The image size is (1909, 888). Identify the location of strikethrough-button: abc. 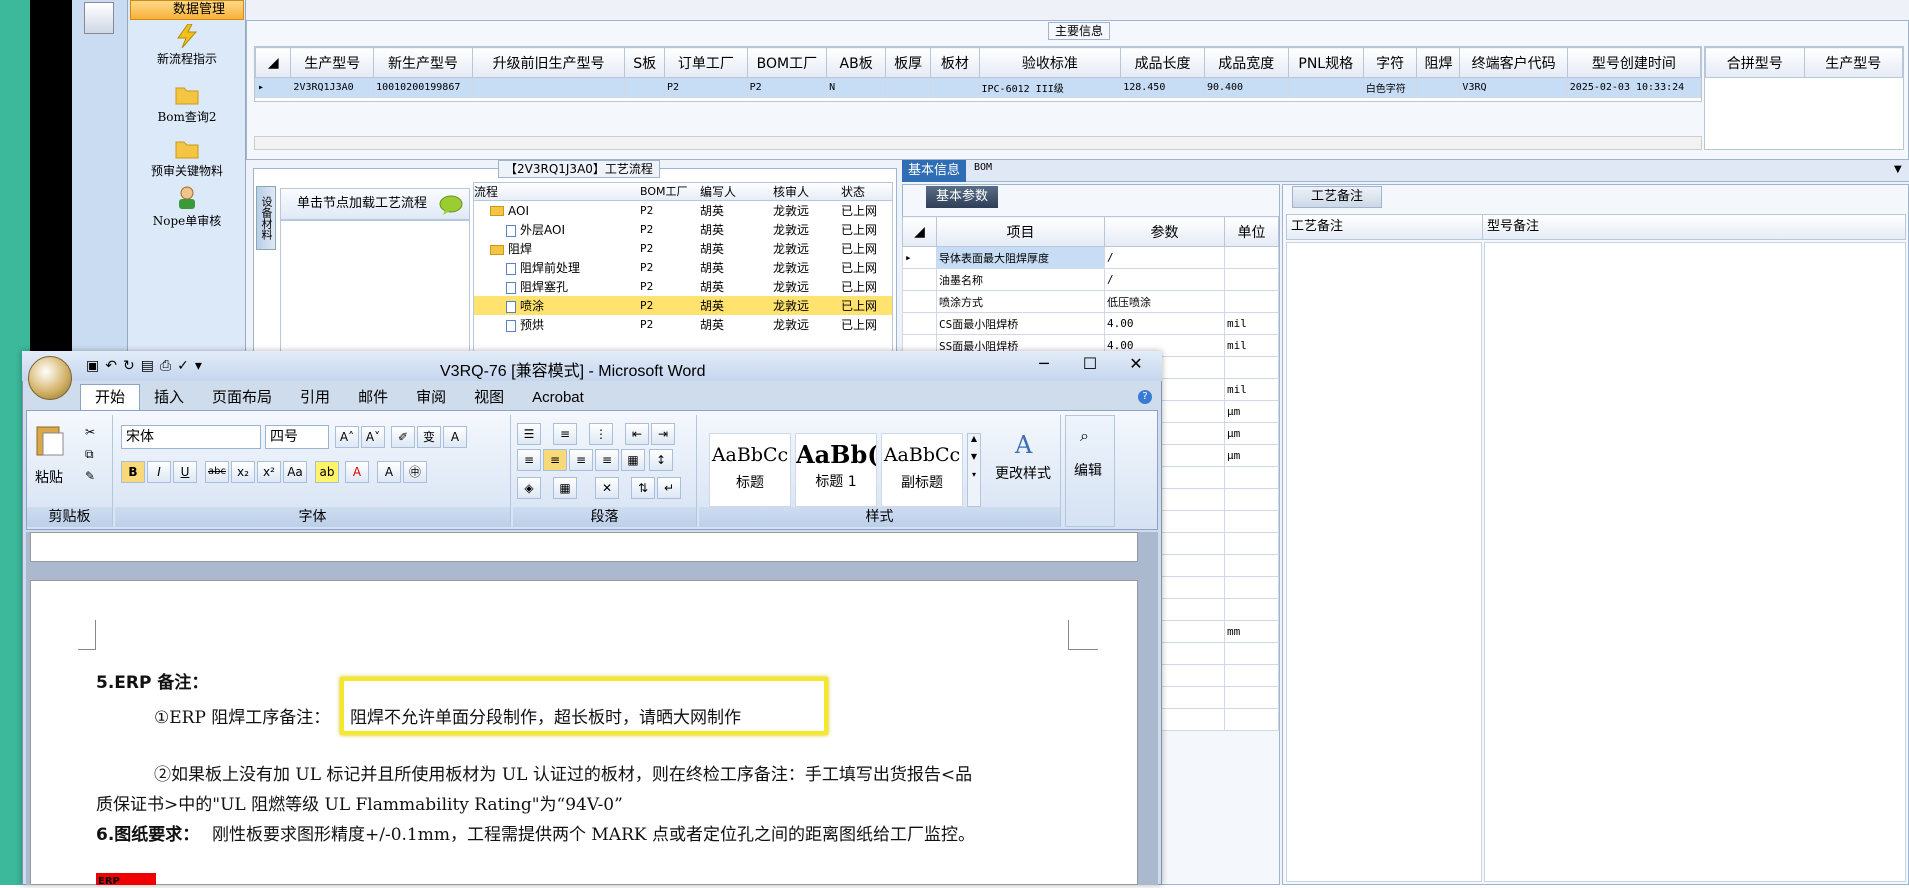
(217, 472).